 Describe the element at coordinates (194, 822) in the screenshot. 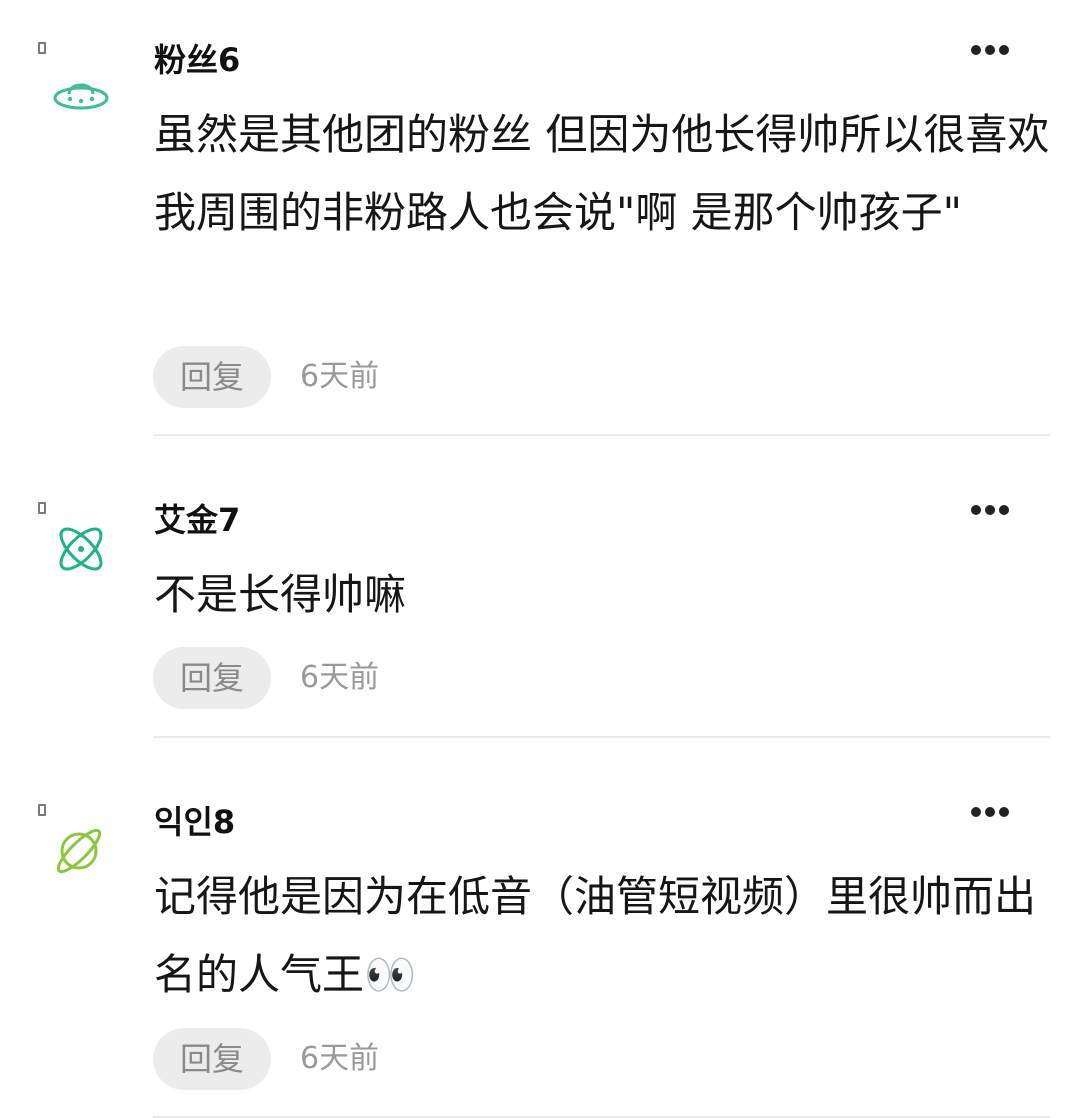

I see `comment-username: 익인8` at that location.